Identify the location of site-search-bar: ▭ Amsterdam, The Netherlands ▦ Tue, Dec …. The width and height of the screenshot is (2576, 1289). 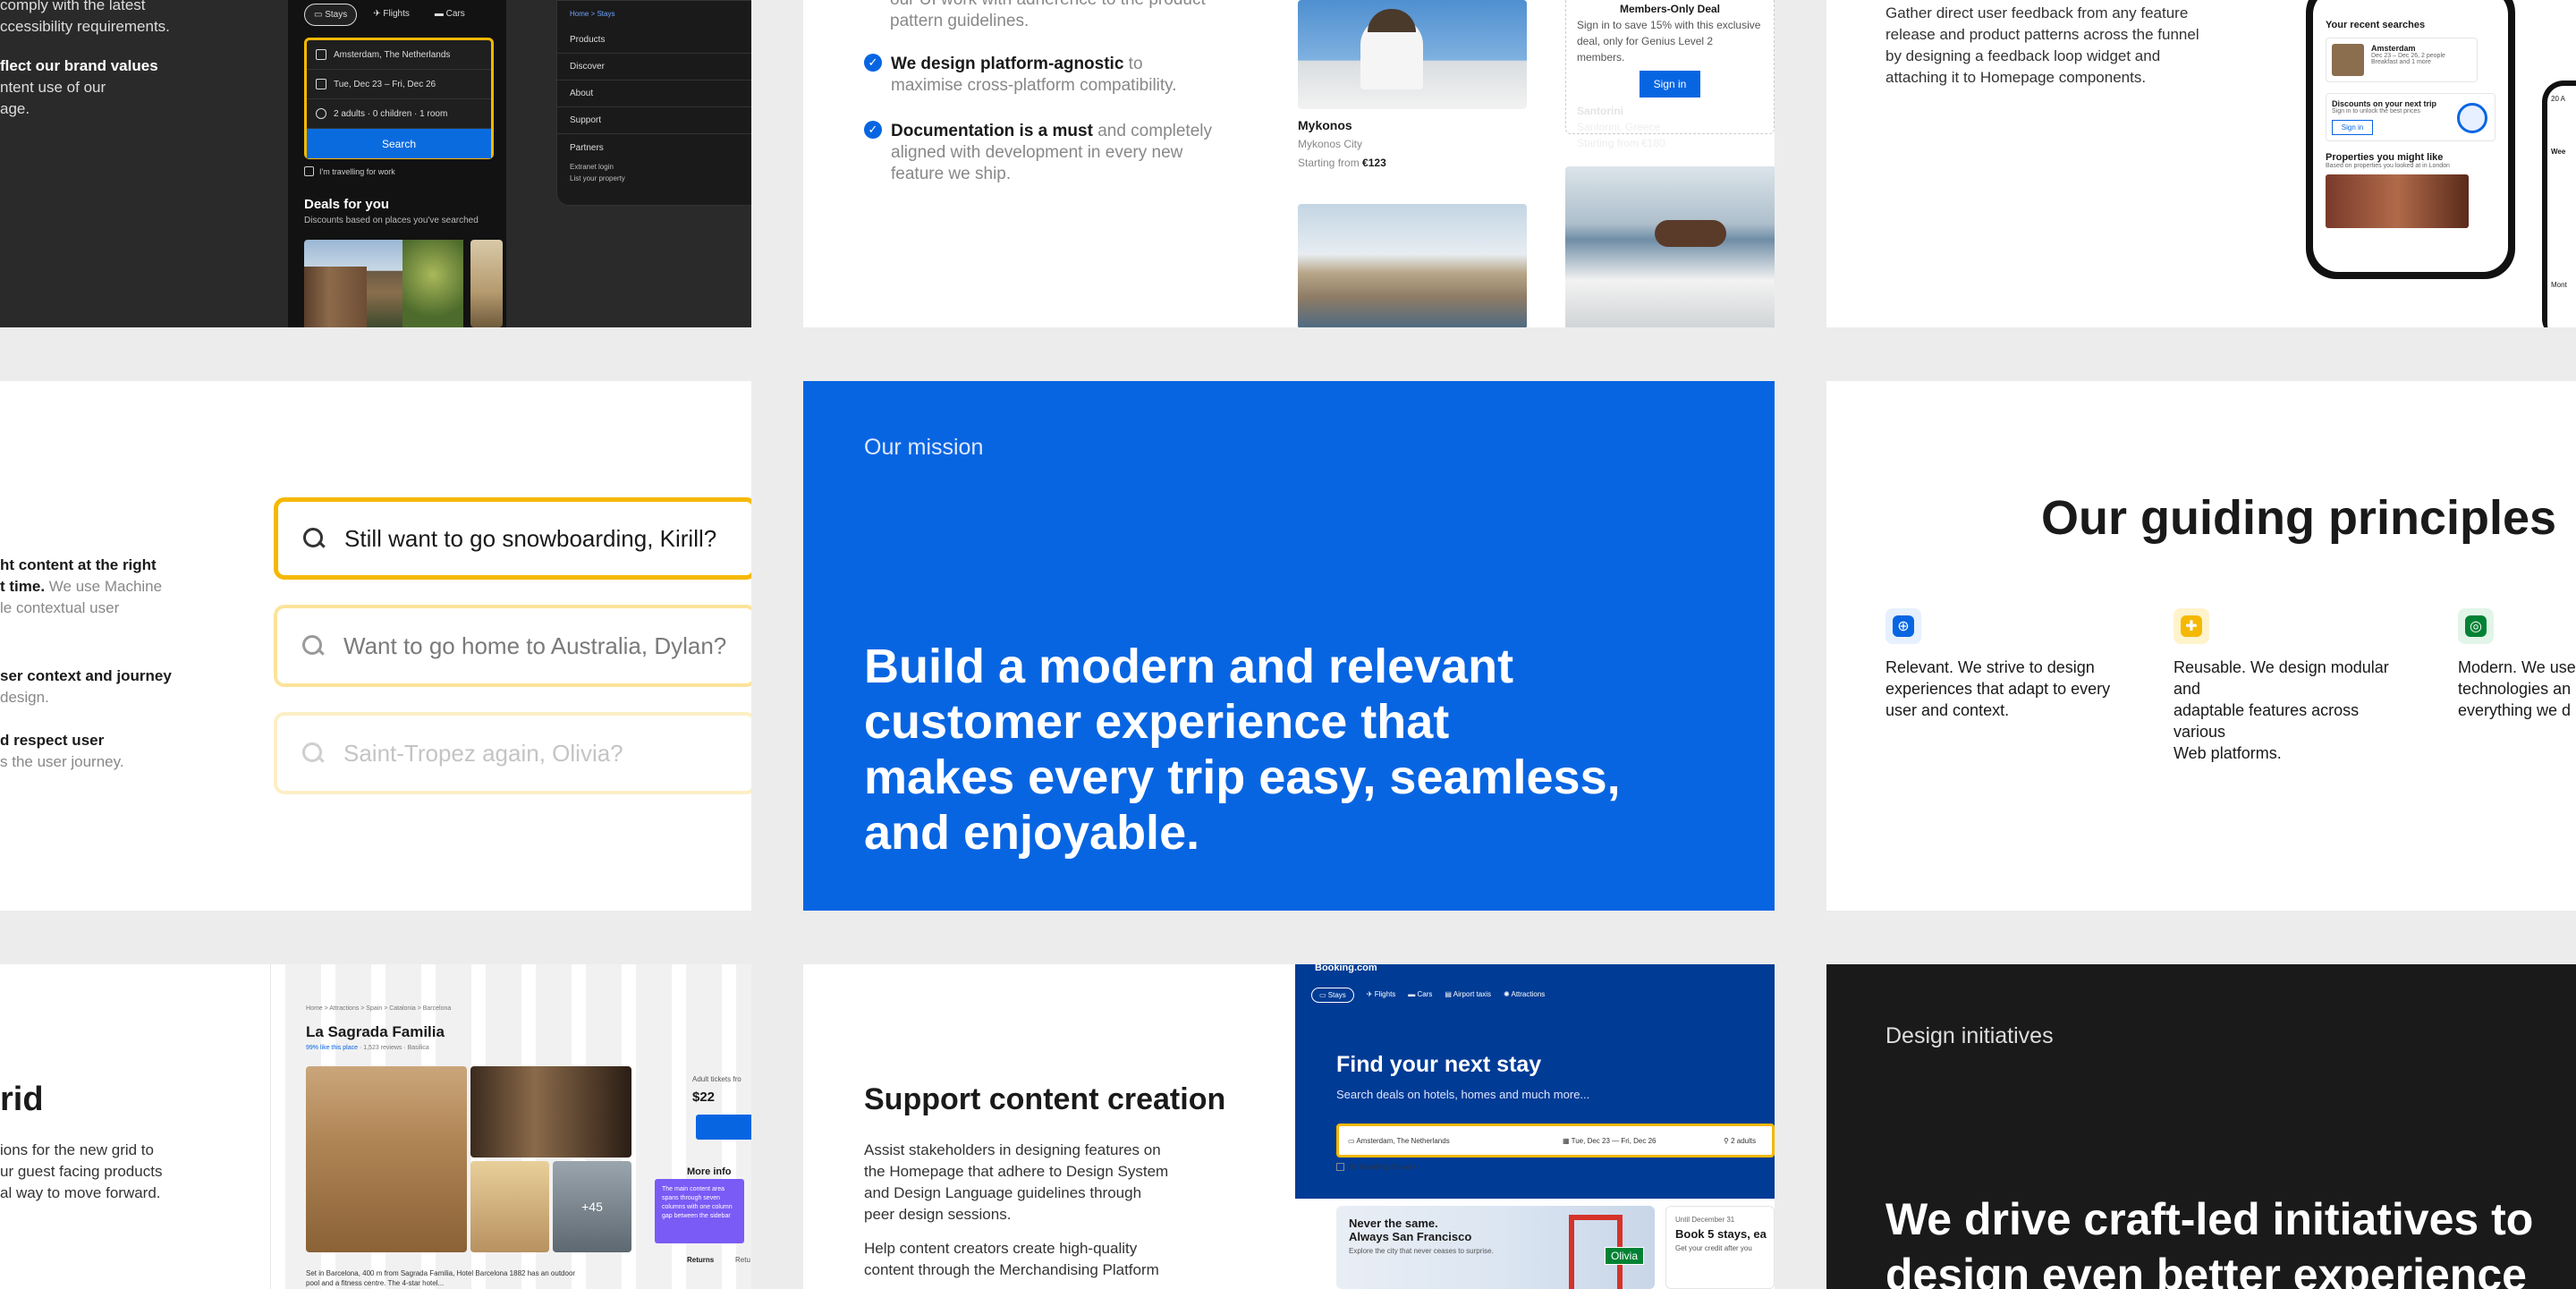
(1555, 1141).